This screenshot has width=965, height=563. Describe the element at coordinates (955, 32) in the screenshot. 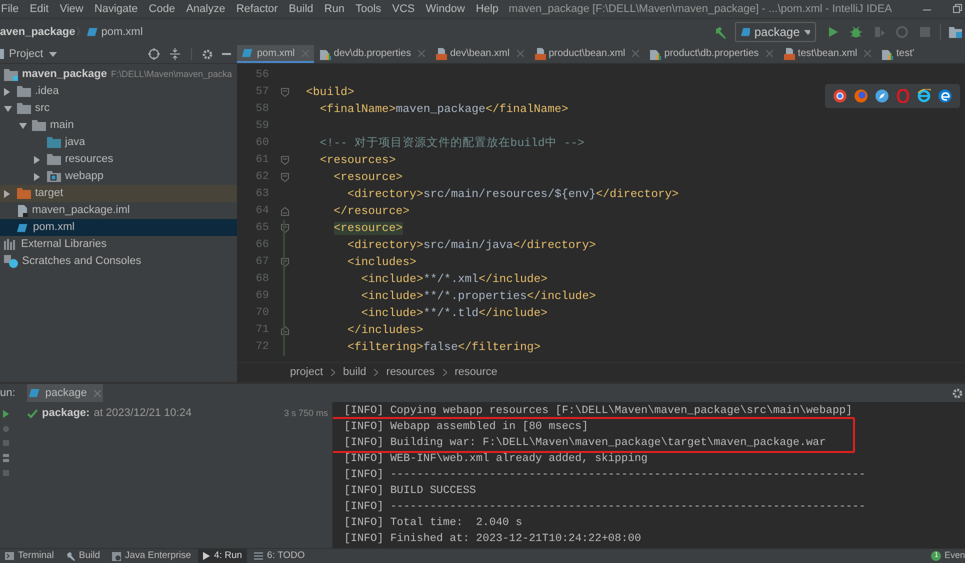

I see `folder-icon` at that location.